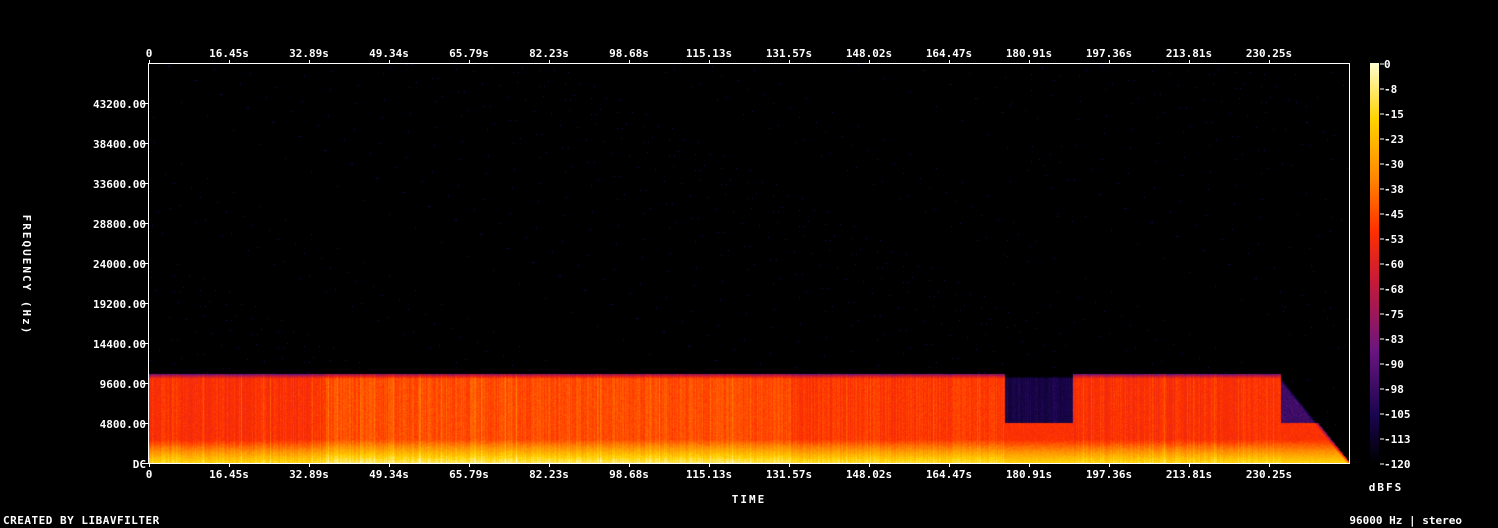 This screenshot has height=528, width=1498. I want to click on y-axis-label: FREQUENCY (Hz), so click(26, 275).